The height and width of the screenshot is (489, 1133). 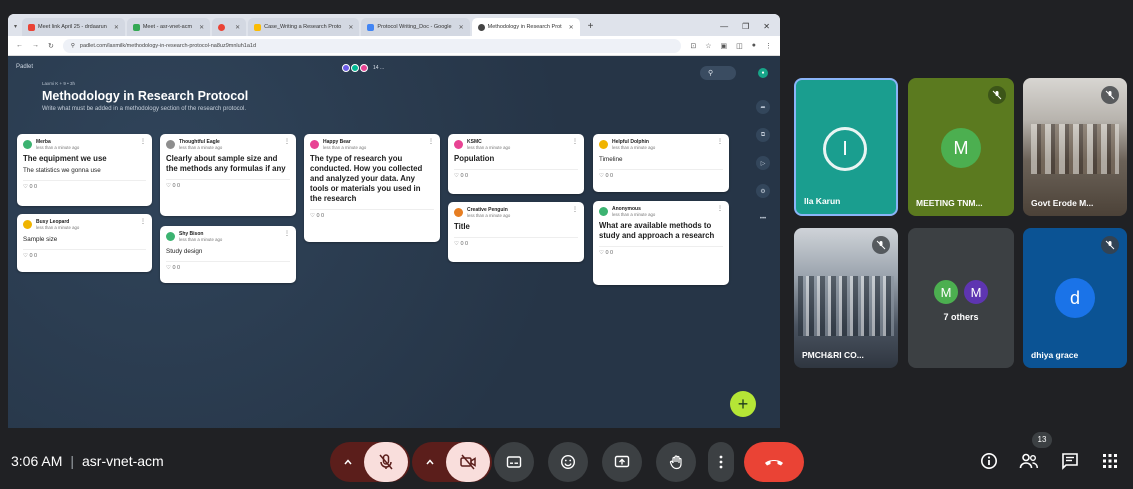 What do you see at coordinates (745, 26) in the screenshot?
I see `restore-icon: ❐` at bounding box center [745, 26].